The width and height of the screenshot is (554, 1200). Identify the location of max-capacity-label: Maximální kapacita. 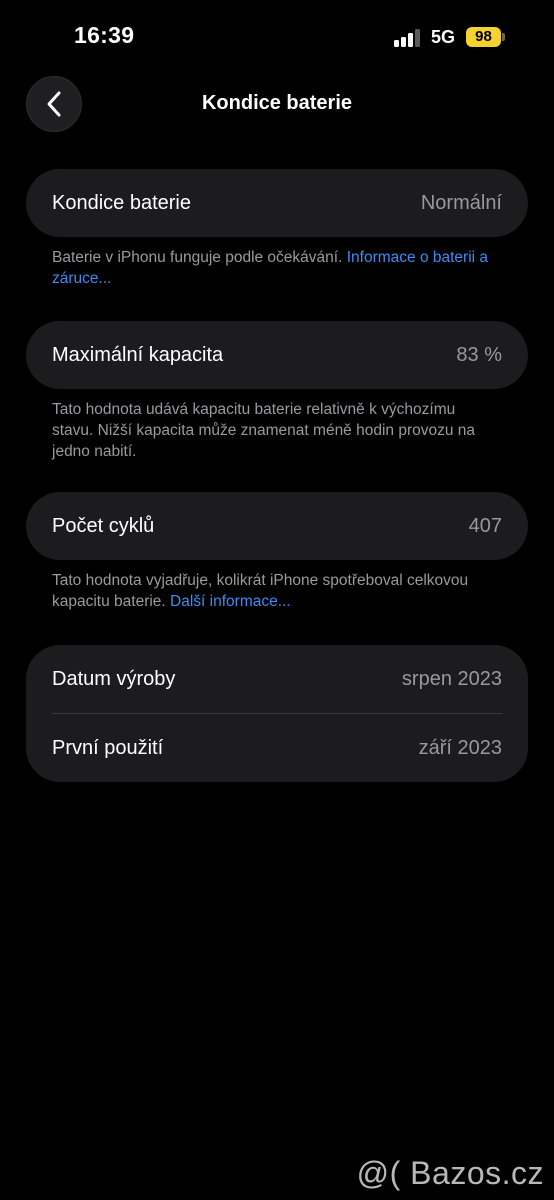
(138, 354).